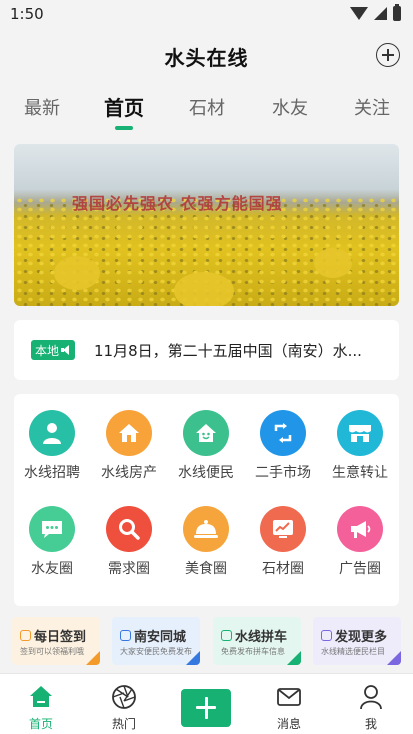 The height and width of the screenshot is (734, 413). Describe the element at coordinates (124, 697) in the screenshot. I see `aperture-icon` at that location.